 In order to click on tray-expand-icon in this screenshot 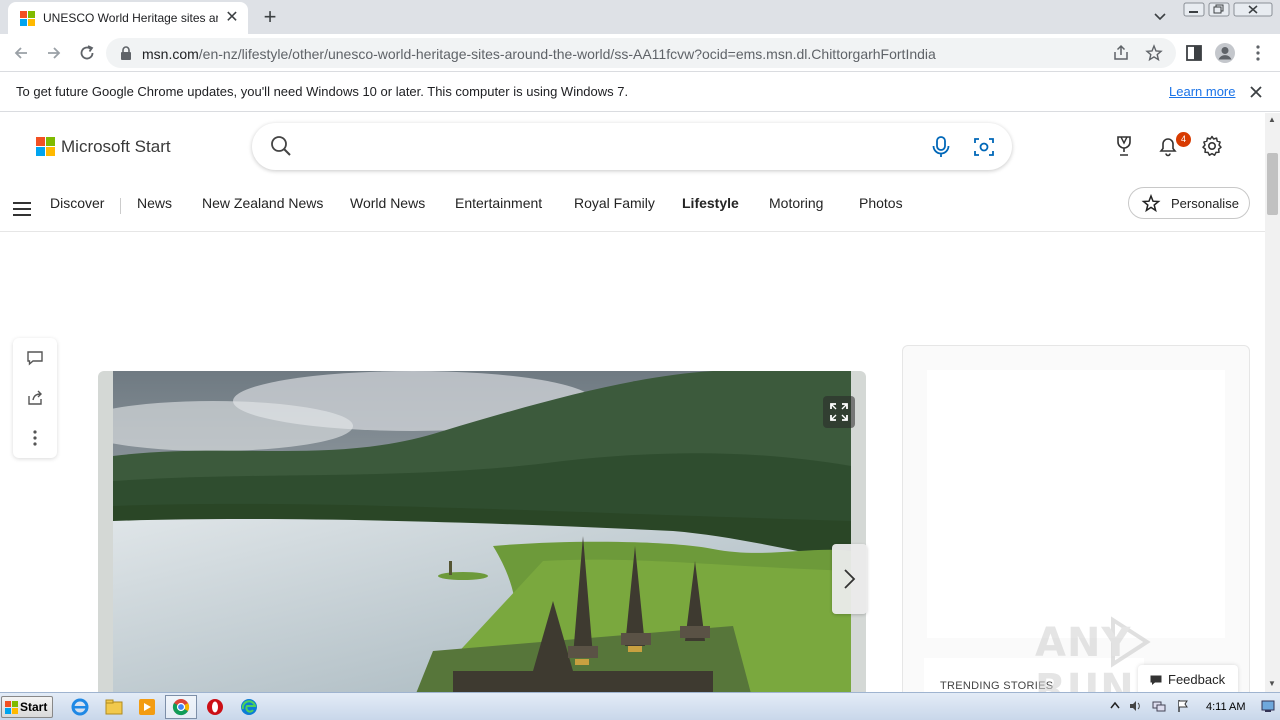, I will do `click(1115, 706)`.